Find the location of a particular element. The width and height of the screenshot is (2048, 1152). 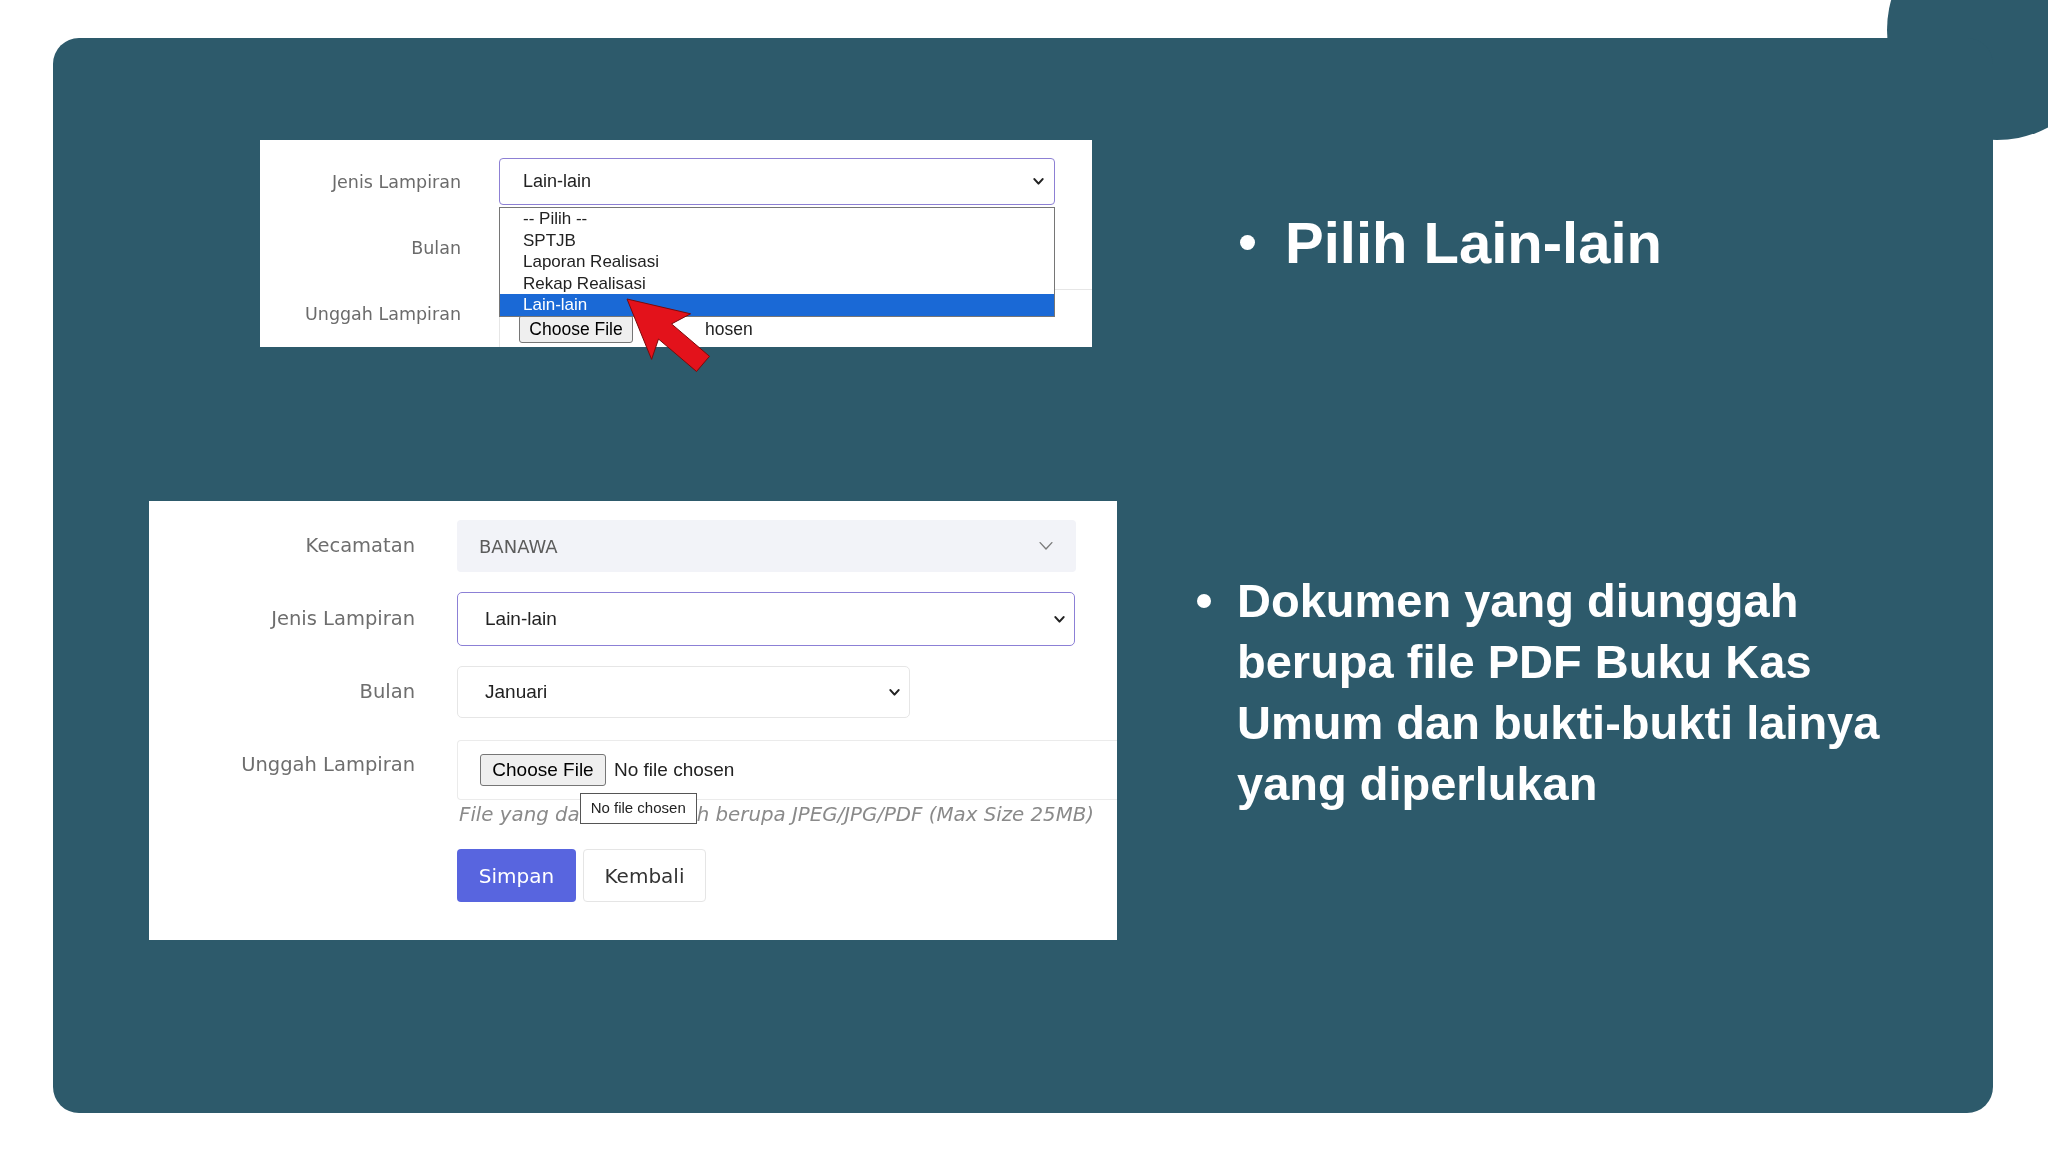

file-status-text: No file chosen is located at coordinates (674, 769).